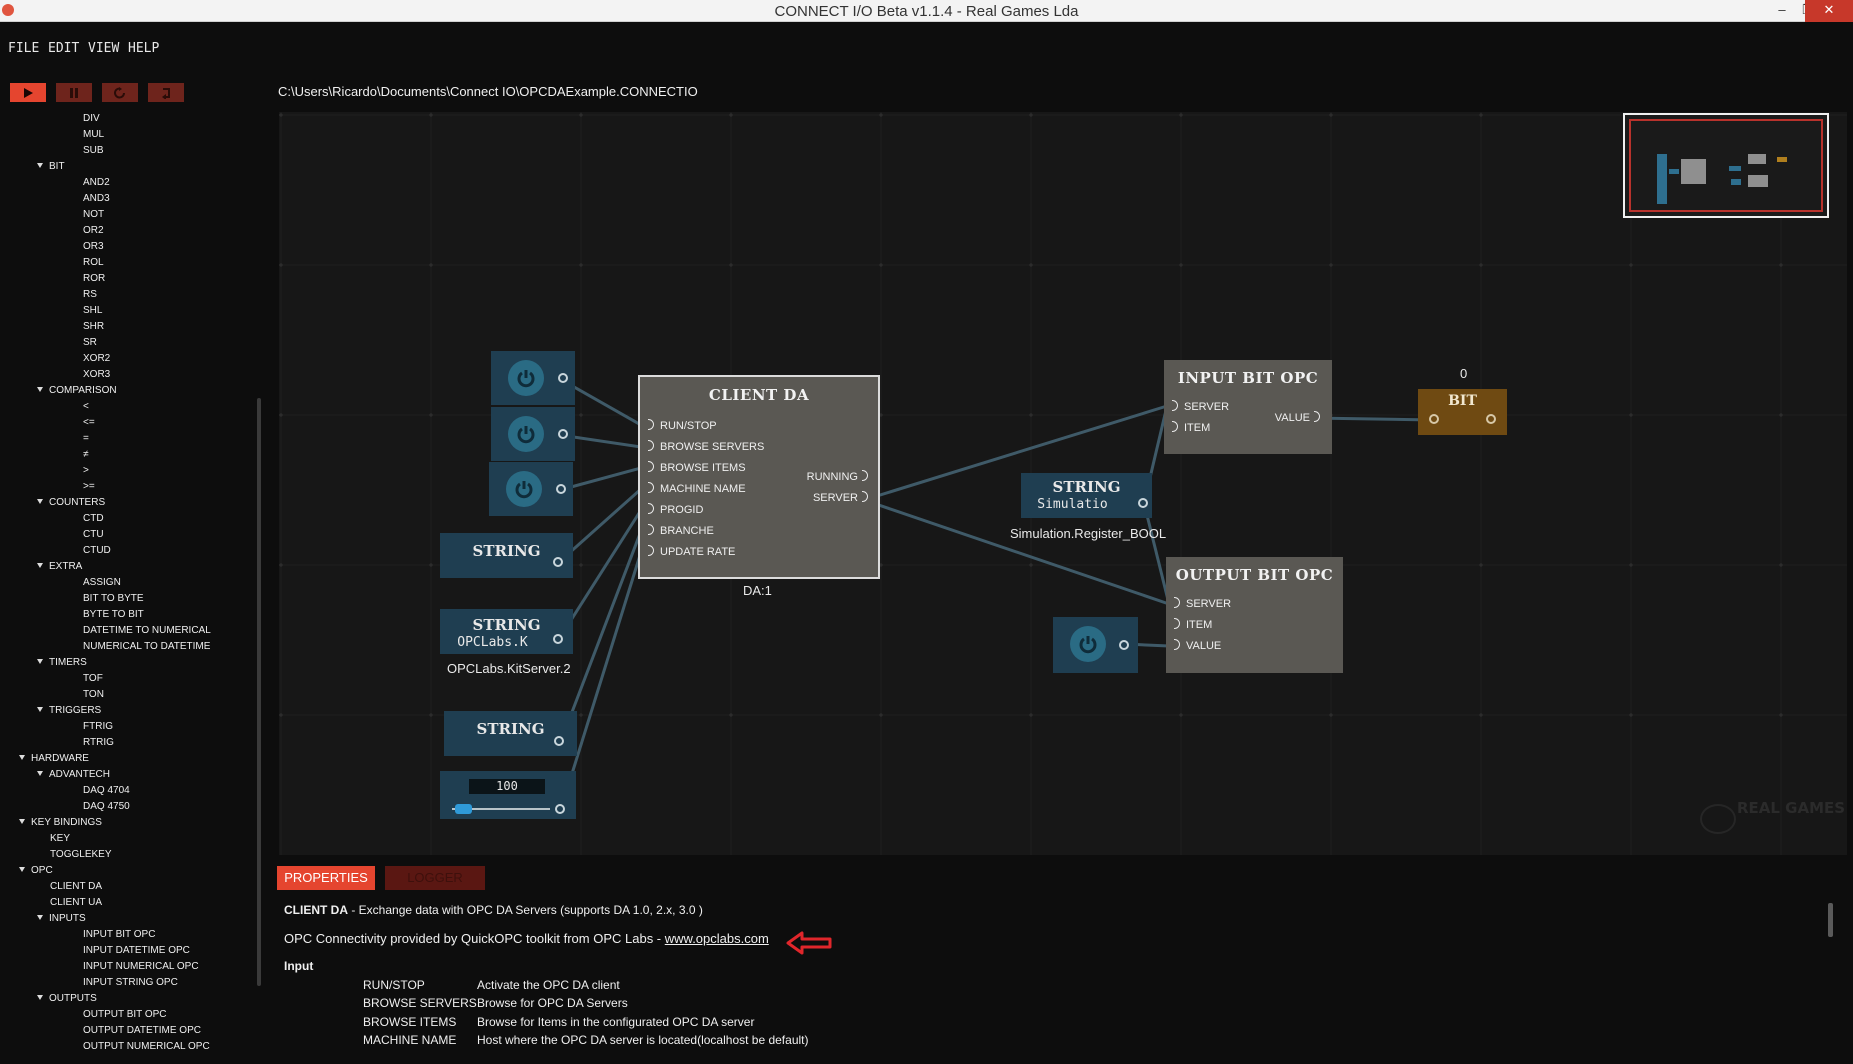 Image resolution: width=1853 pixels, height=1064 pixels. What do you see at coordinates (681, 530) in the screenshot?
I see `input-port-branche: BRANCHE` at bounding box center [681, 530].